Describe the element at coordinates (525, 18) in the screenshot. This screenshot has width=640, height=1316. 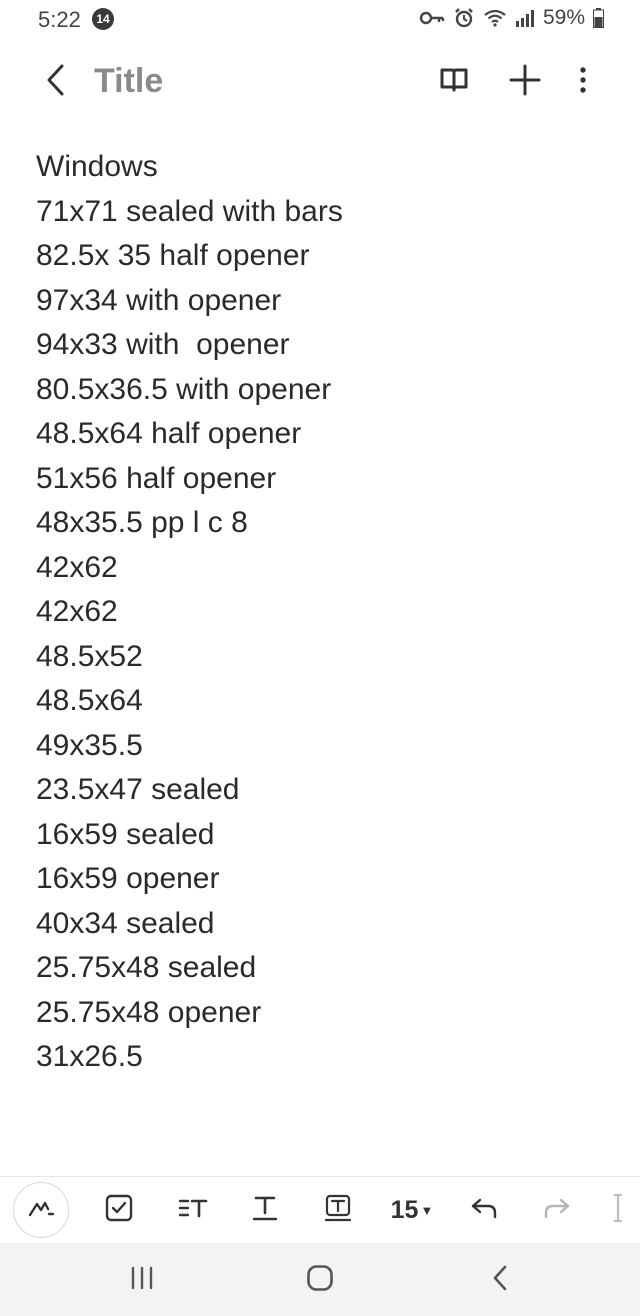
I see `signal-icon` at that location.